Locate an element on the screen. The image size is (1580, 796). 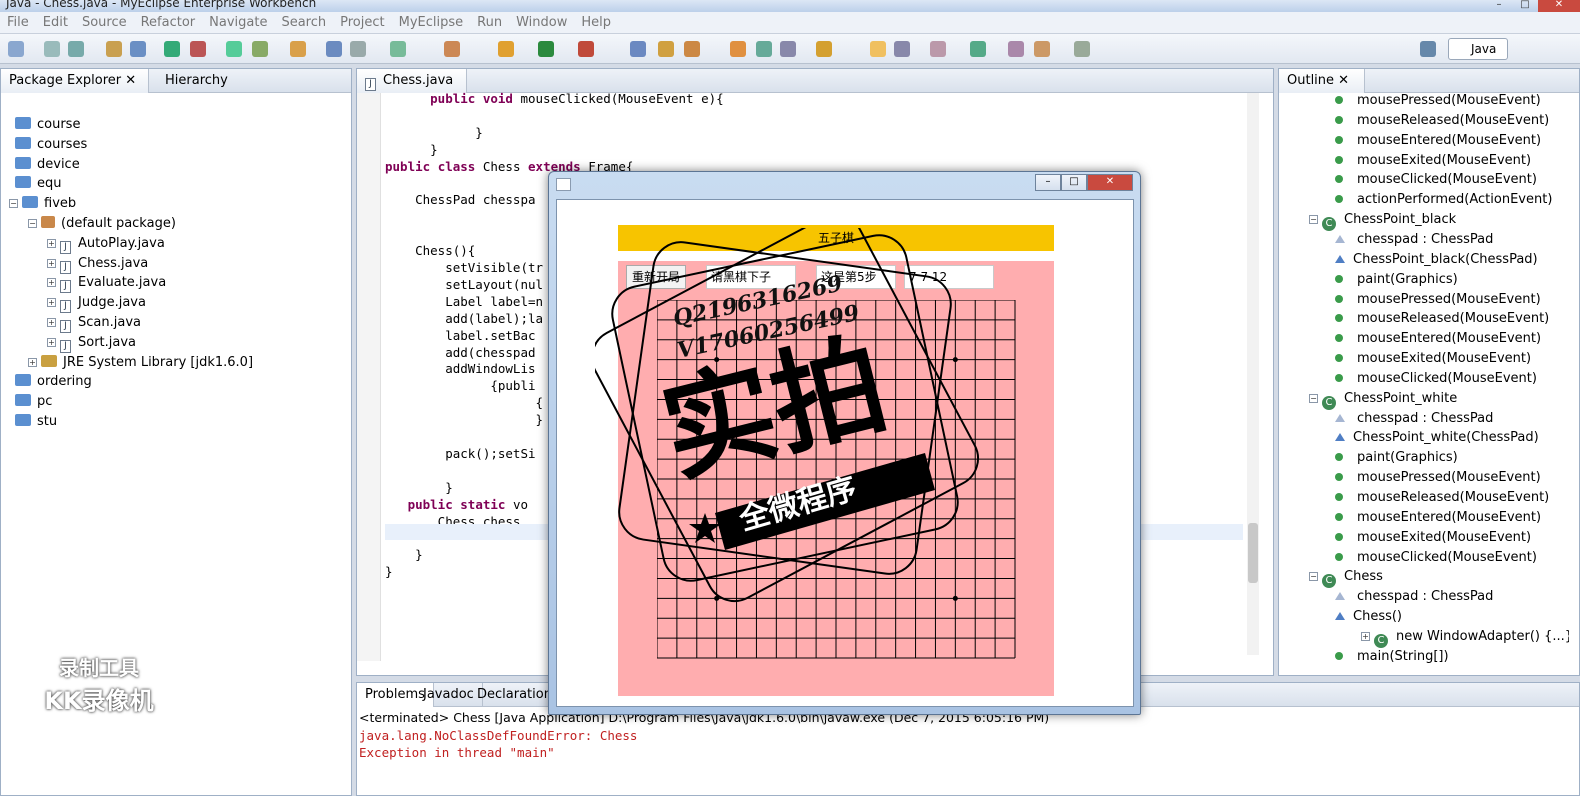
tree-item: + J Evaluate.java is located at coordinates (106, 283).